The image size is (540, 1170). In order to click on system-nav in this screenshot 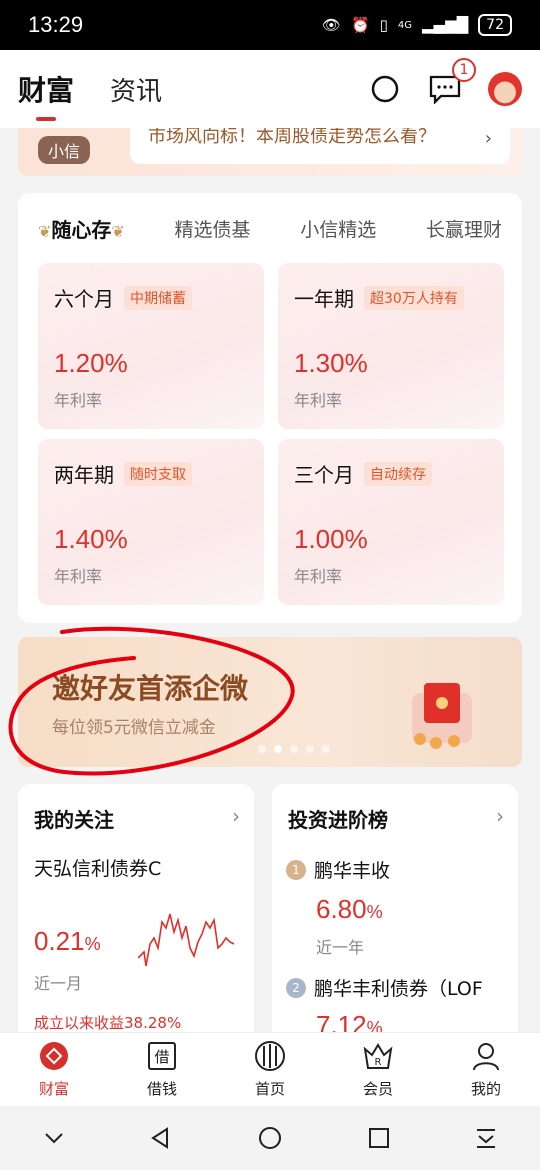, I will do `click(270, 1138)`.